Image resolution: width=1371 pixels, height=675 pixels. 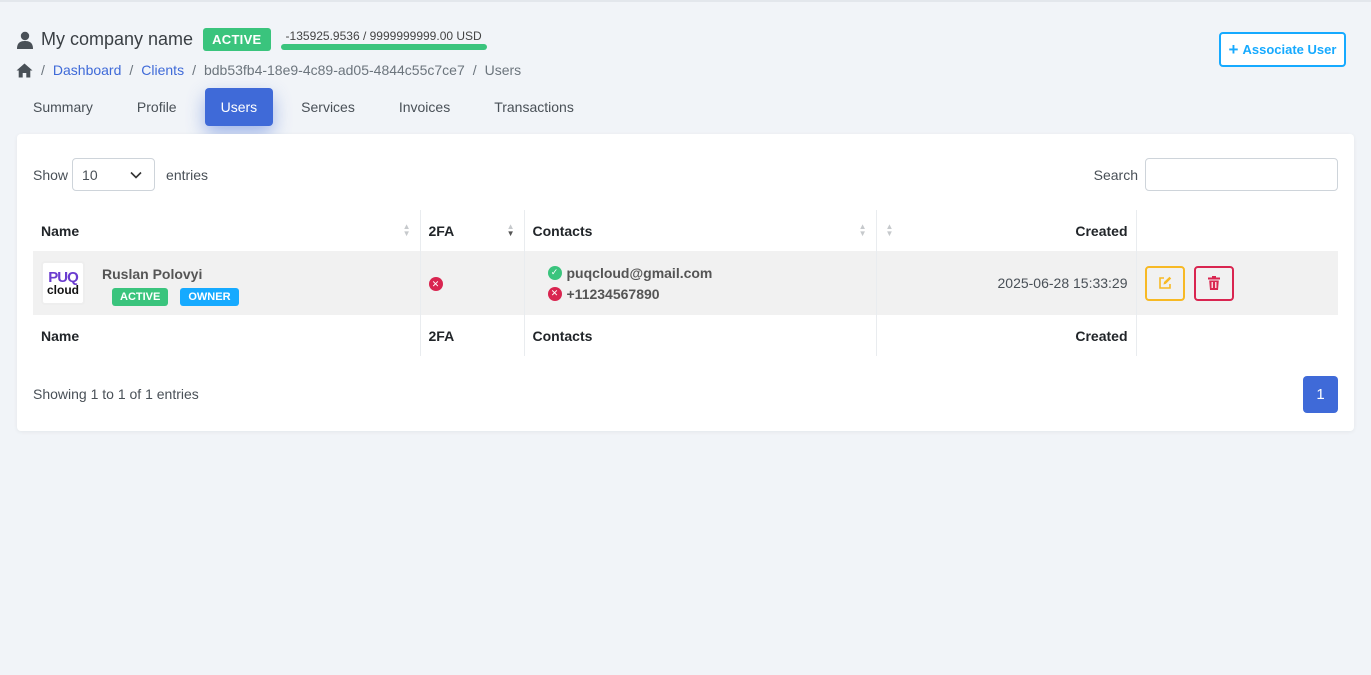 I want to click on breadcrumb-current: Users, so click(x=503, y=70).